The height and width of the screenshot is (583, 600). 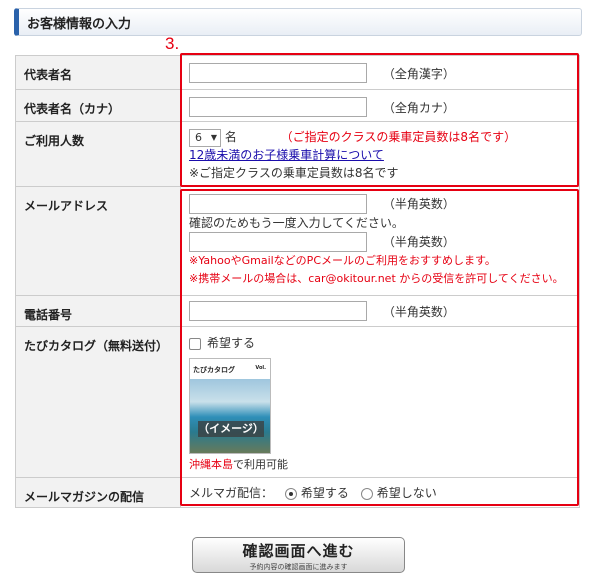 I want to click on phone-label: 電話番号, so click(x=98, y=311).